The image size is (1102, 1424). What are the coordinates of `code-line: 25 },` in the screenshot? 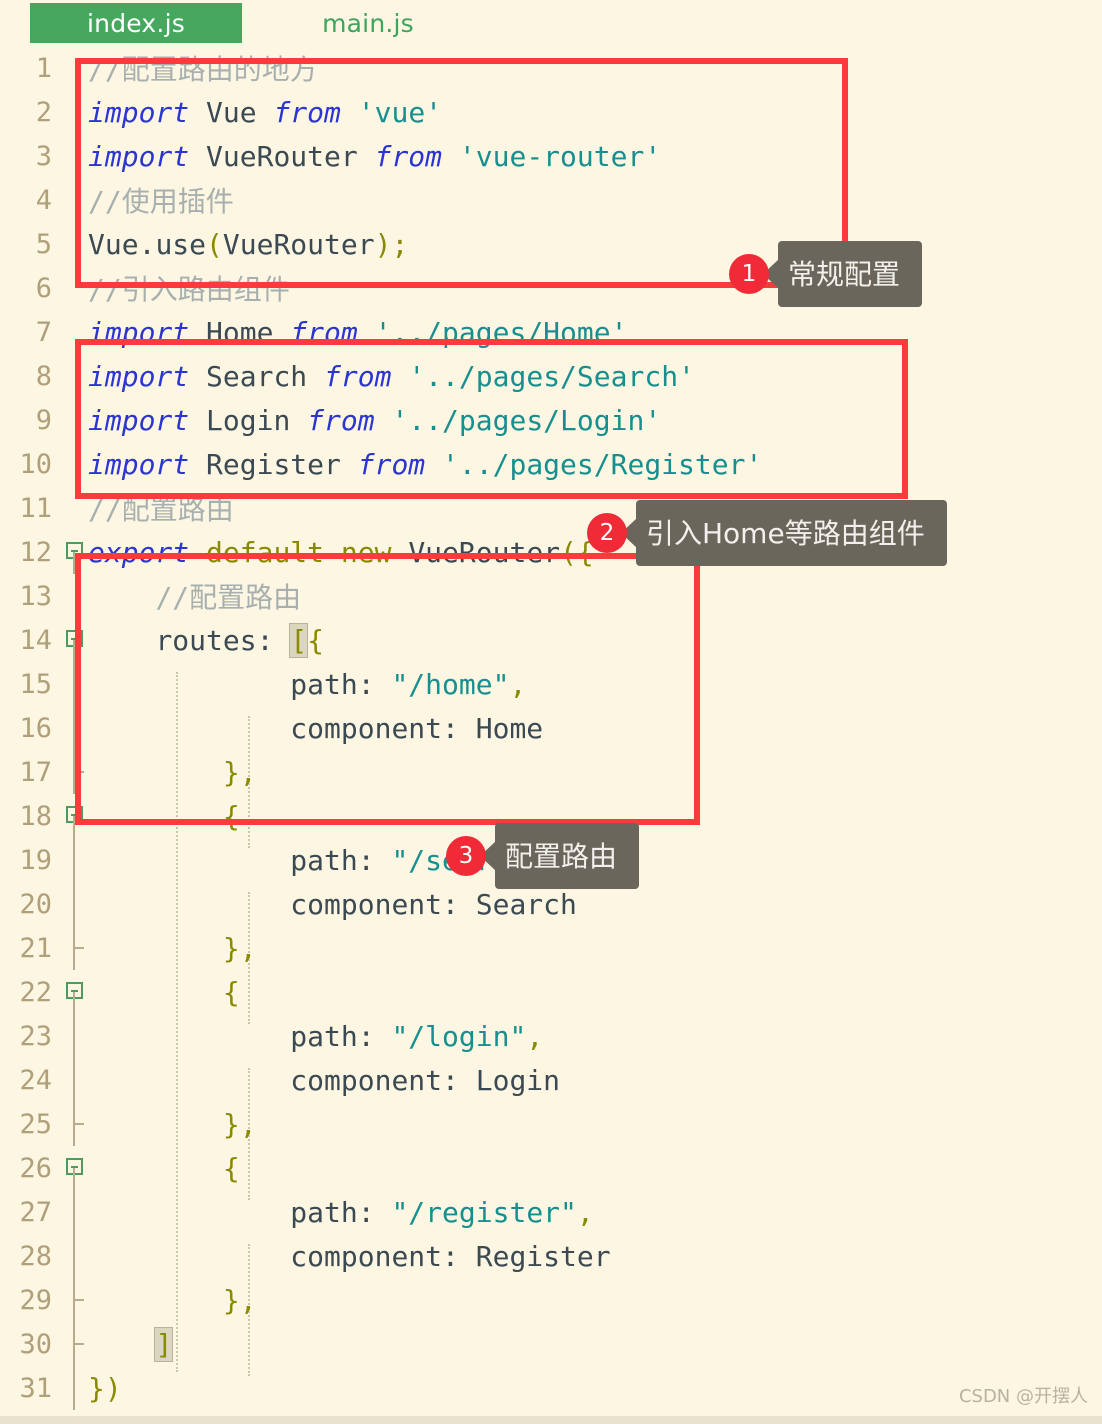 It's located at (551, 1124).